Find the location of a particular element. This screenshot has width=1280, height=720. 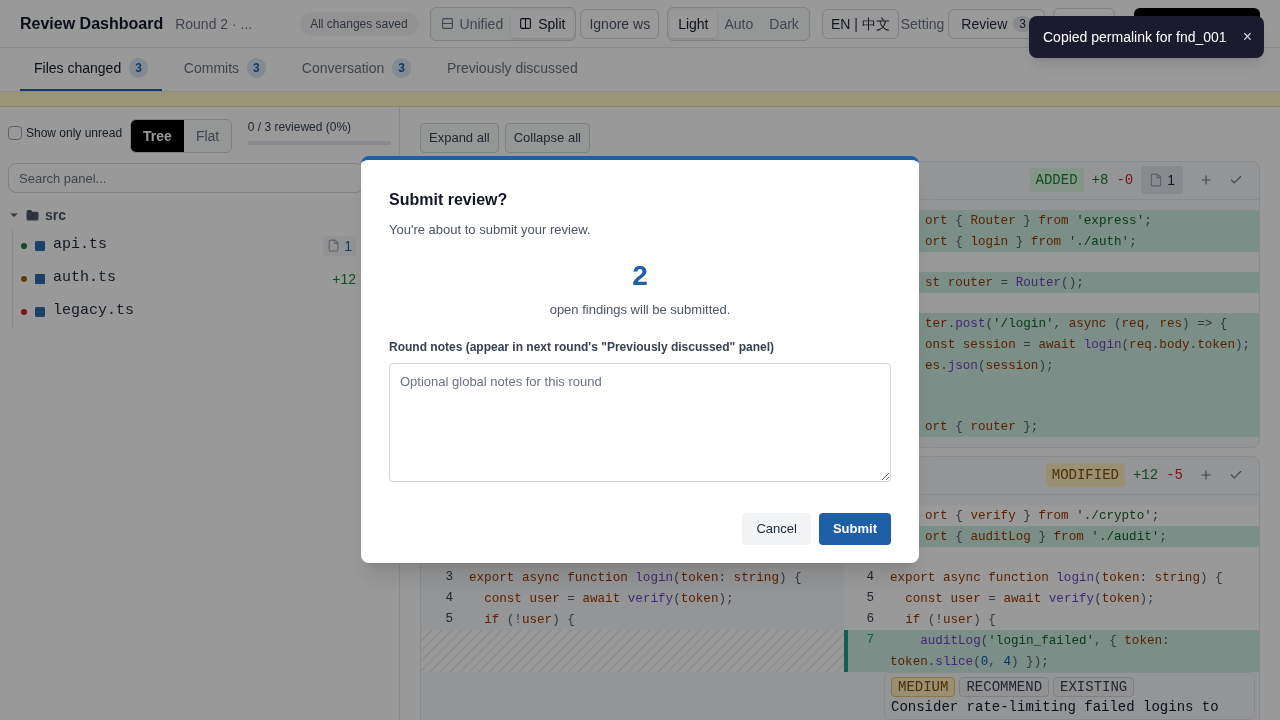

view-mode-tab: Unified is located at coordinates (472, 23).